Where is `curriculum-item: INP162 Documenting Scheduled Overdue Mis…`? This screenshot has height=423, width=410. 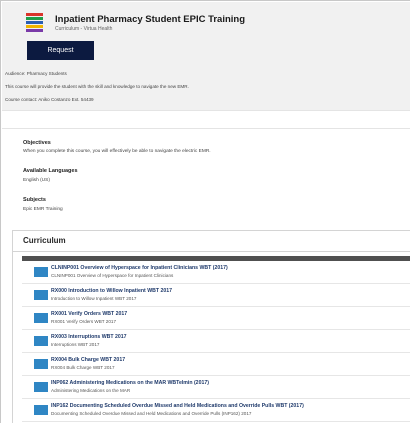
curriculum-item: INP162 Documenting Scheduled Overdue Mis… is located at coordinates (216, 411).